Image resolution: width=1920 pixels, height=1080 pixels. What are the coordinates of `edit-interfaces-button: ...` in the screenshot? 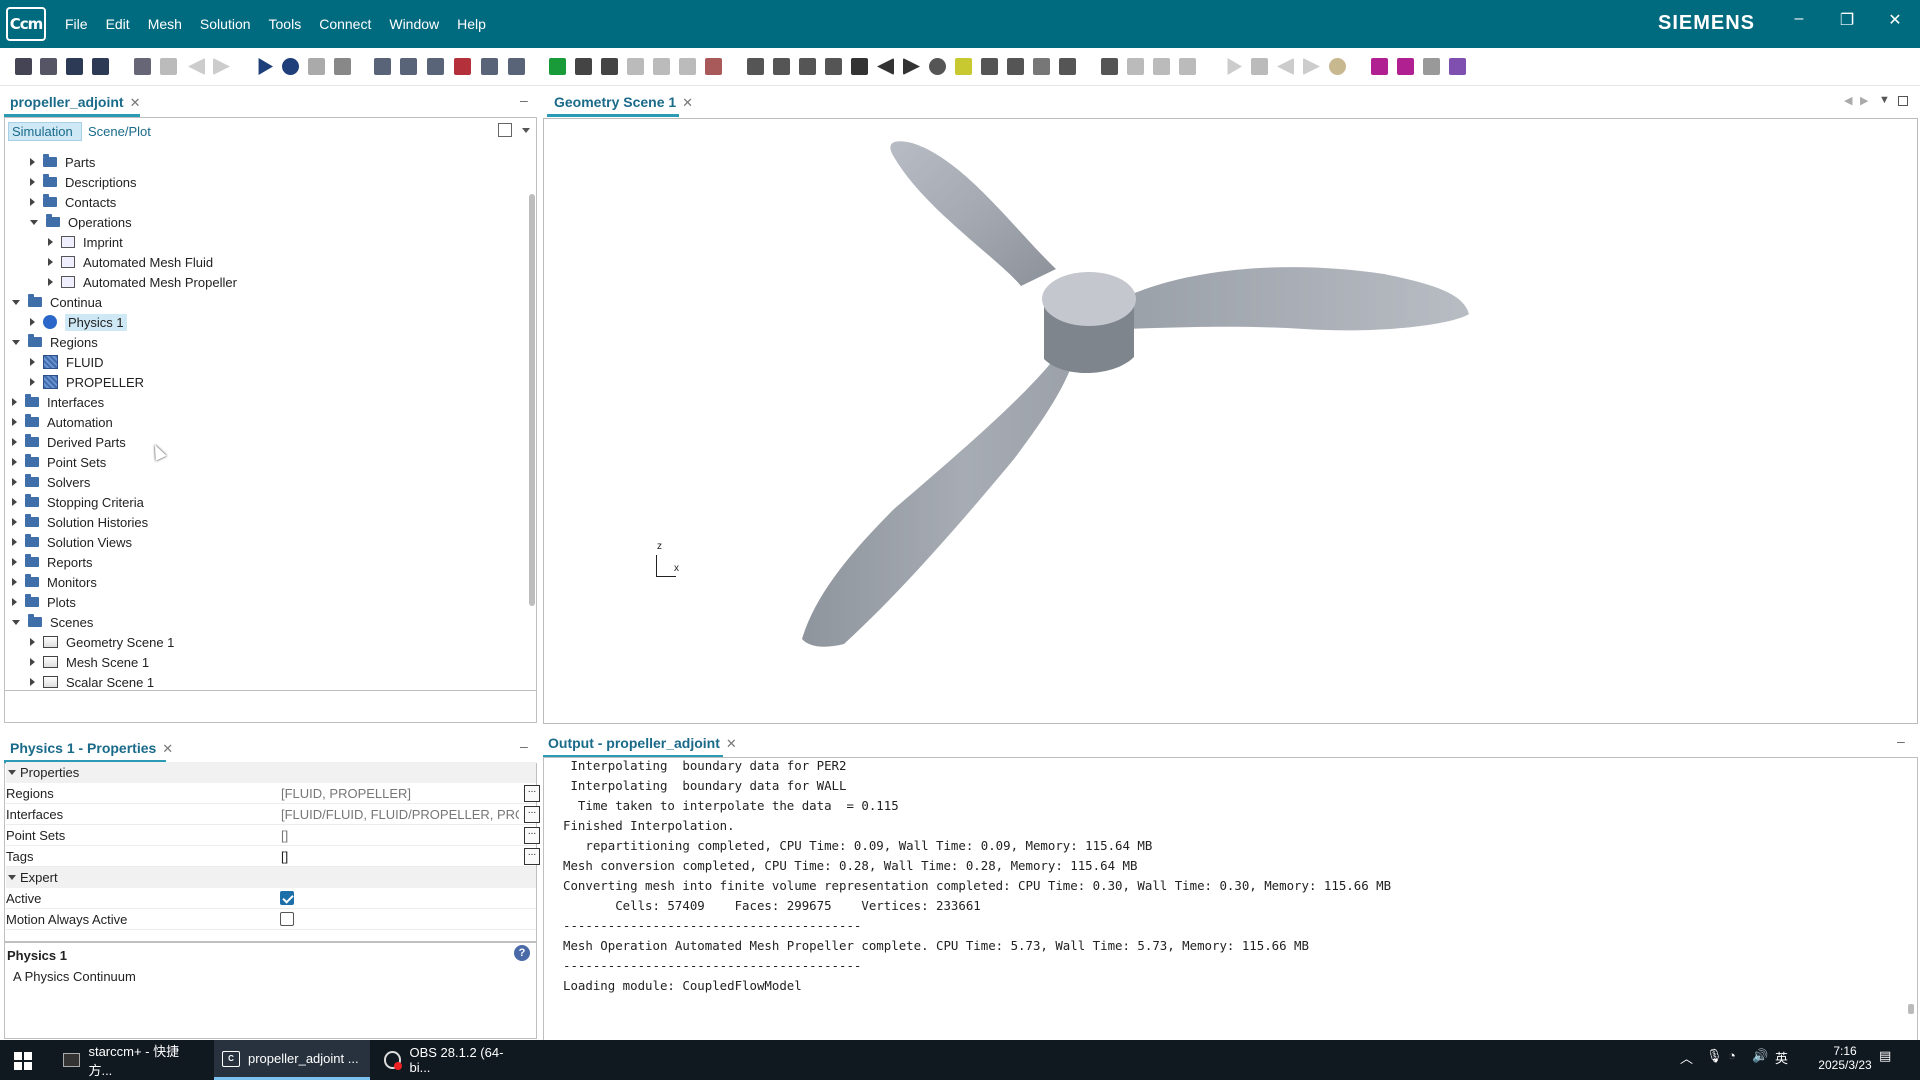 It's located at (532, 814).